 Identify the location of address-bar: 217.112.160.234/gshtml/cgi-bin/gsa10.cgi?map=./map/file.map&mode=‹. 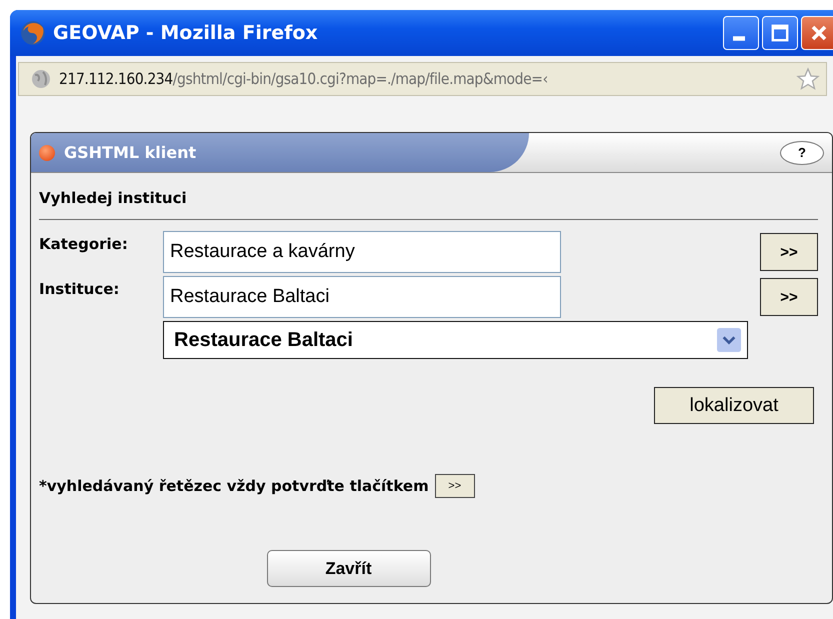
(422, 79).